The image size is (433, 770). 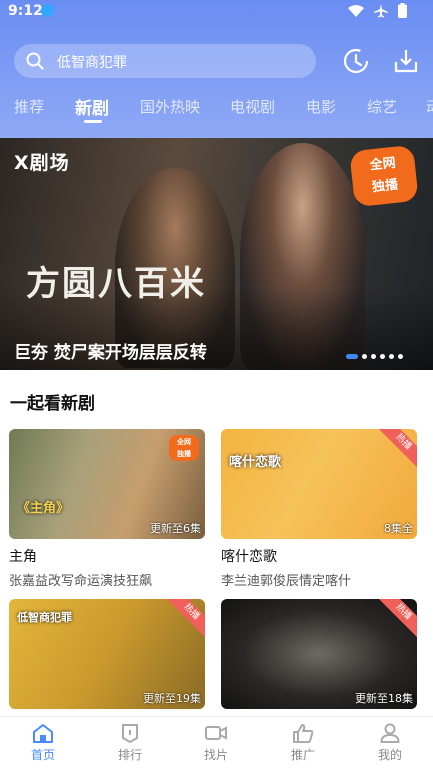 I want to click on bottom-navigation: 首页 排行 找片 推广 我的, so click(x=216, y=743).